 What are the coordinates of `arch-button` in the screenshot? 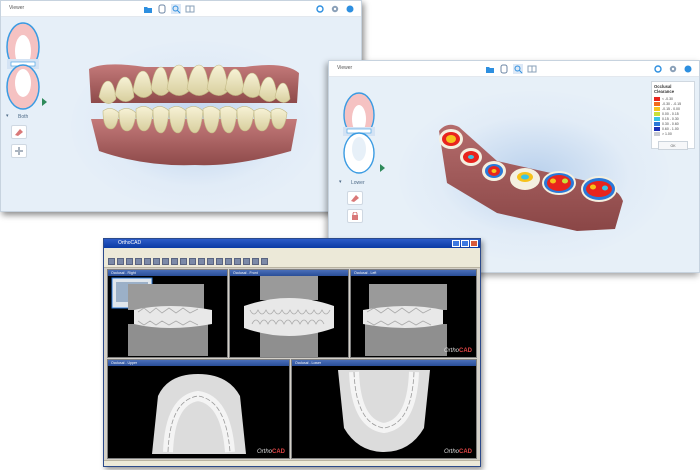 It's located at (355, 216).